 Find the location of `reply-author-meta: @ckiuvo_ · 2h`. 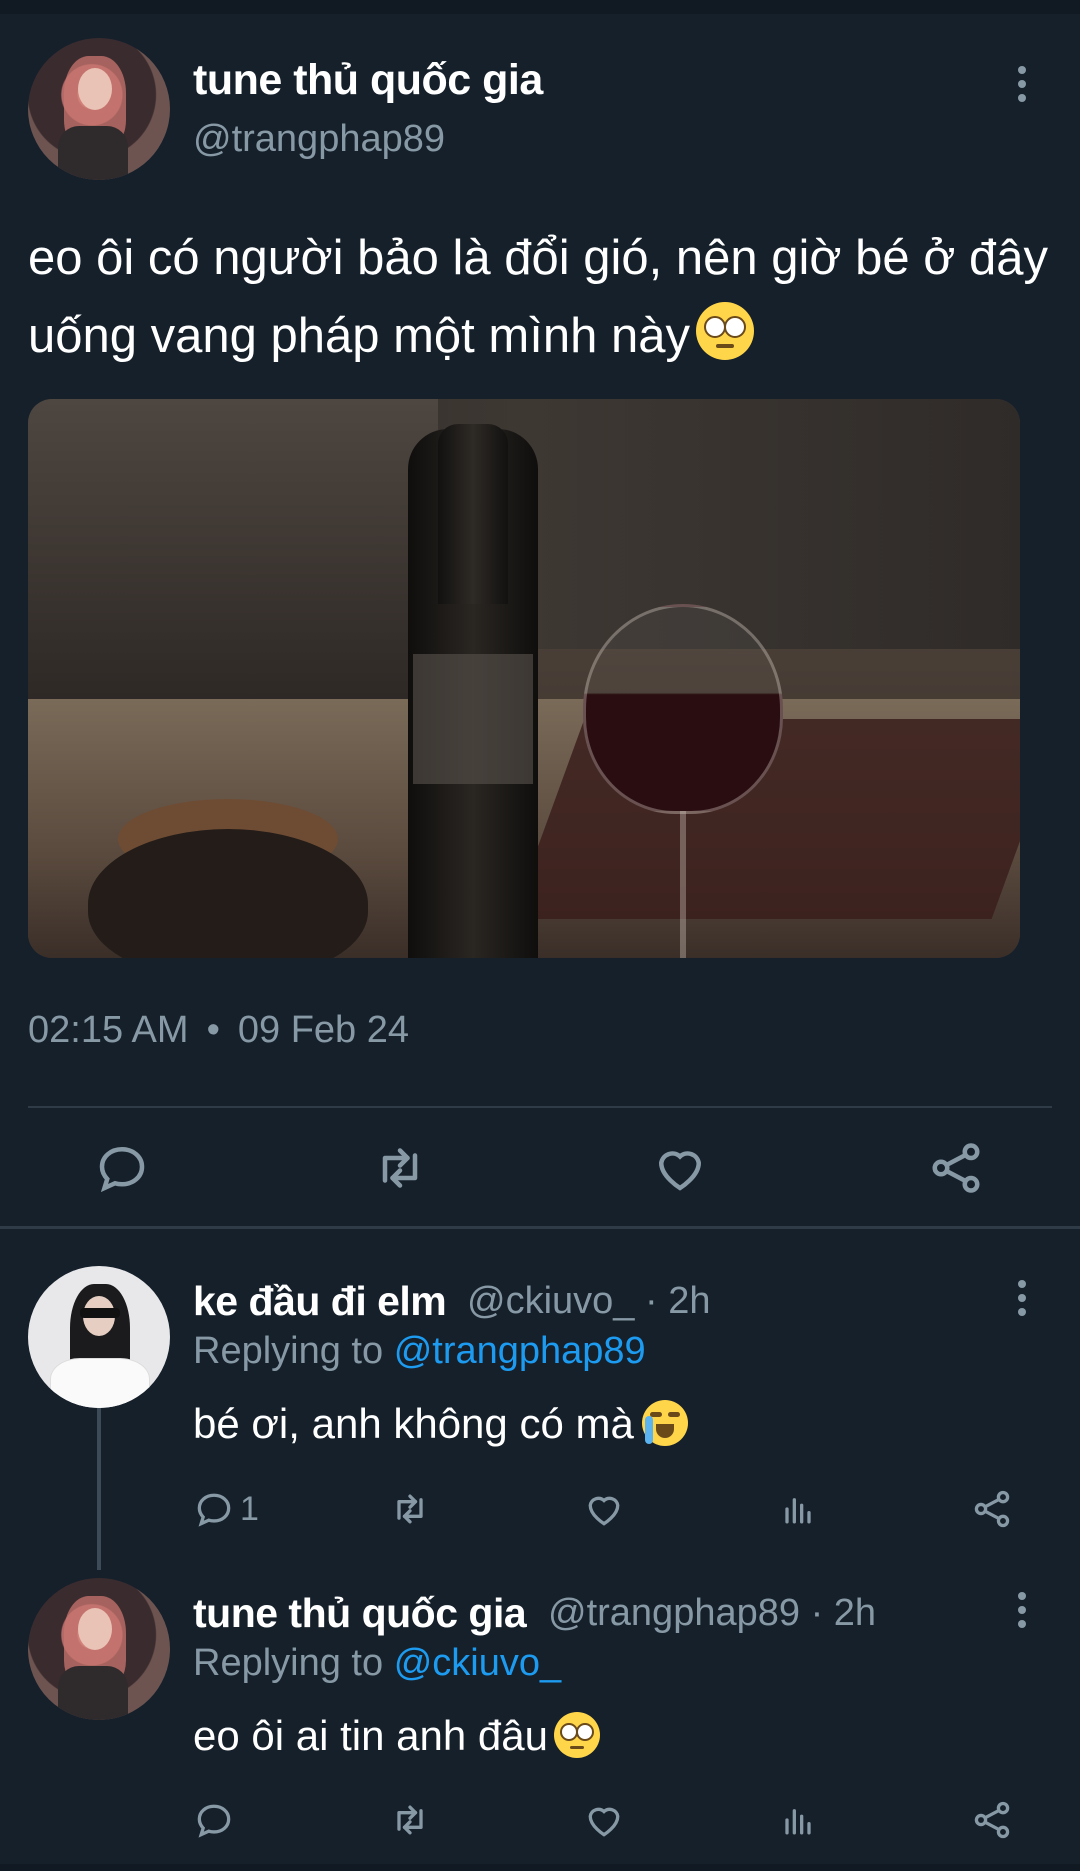

reply-author-meta: @ckiuvo_ · 2h is located at coordinates (588, 1301).